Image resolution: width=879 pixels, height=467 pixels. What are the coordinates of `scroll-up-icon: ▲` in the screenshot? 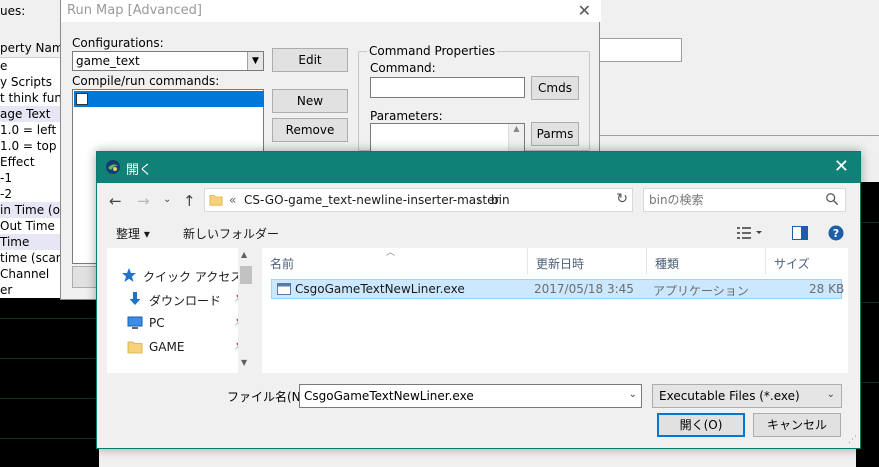 It's located at (244, 254).